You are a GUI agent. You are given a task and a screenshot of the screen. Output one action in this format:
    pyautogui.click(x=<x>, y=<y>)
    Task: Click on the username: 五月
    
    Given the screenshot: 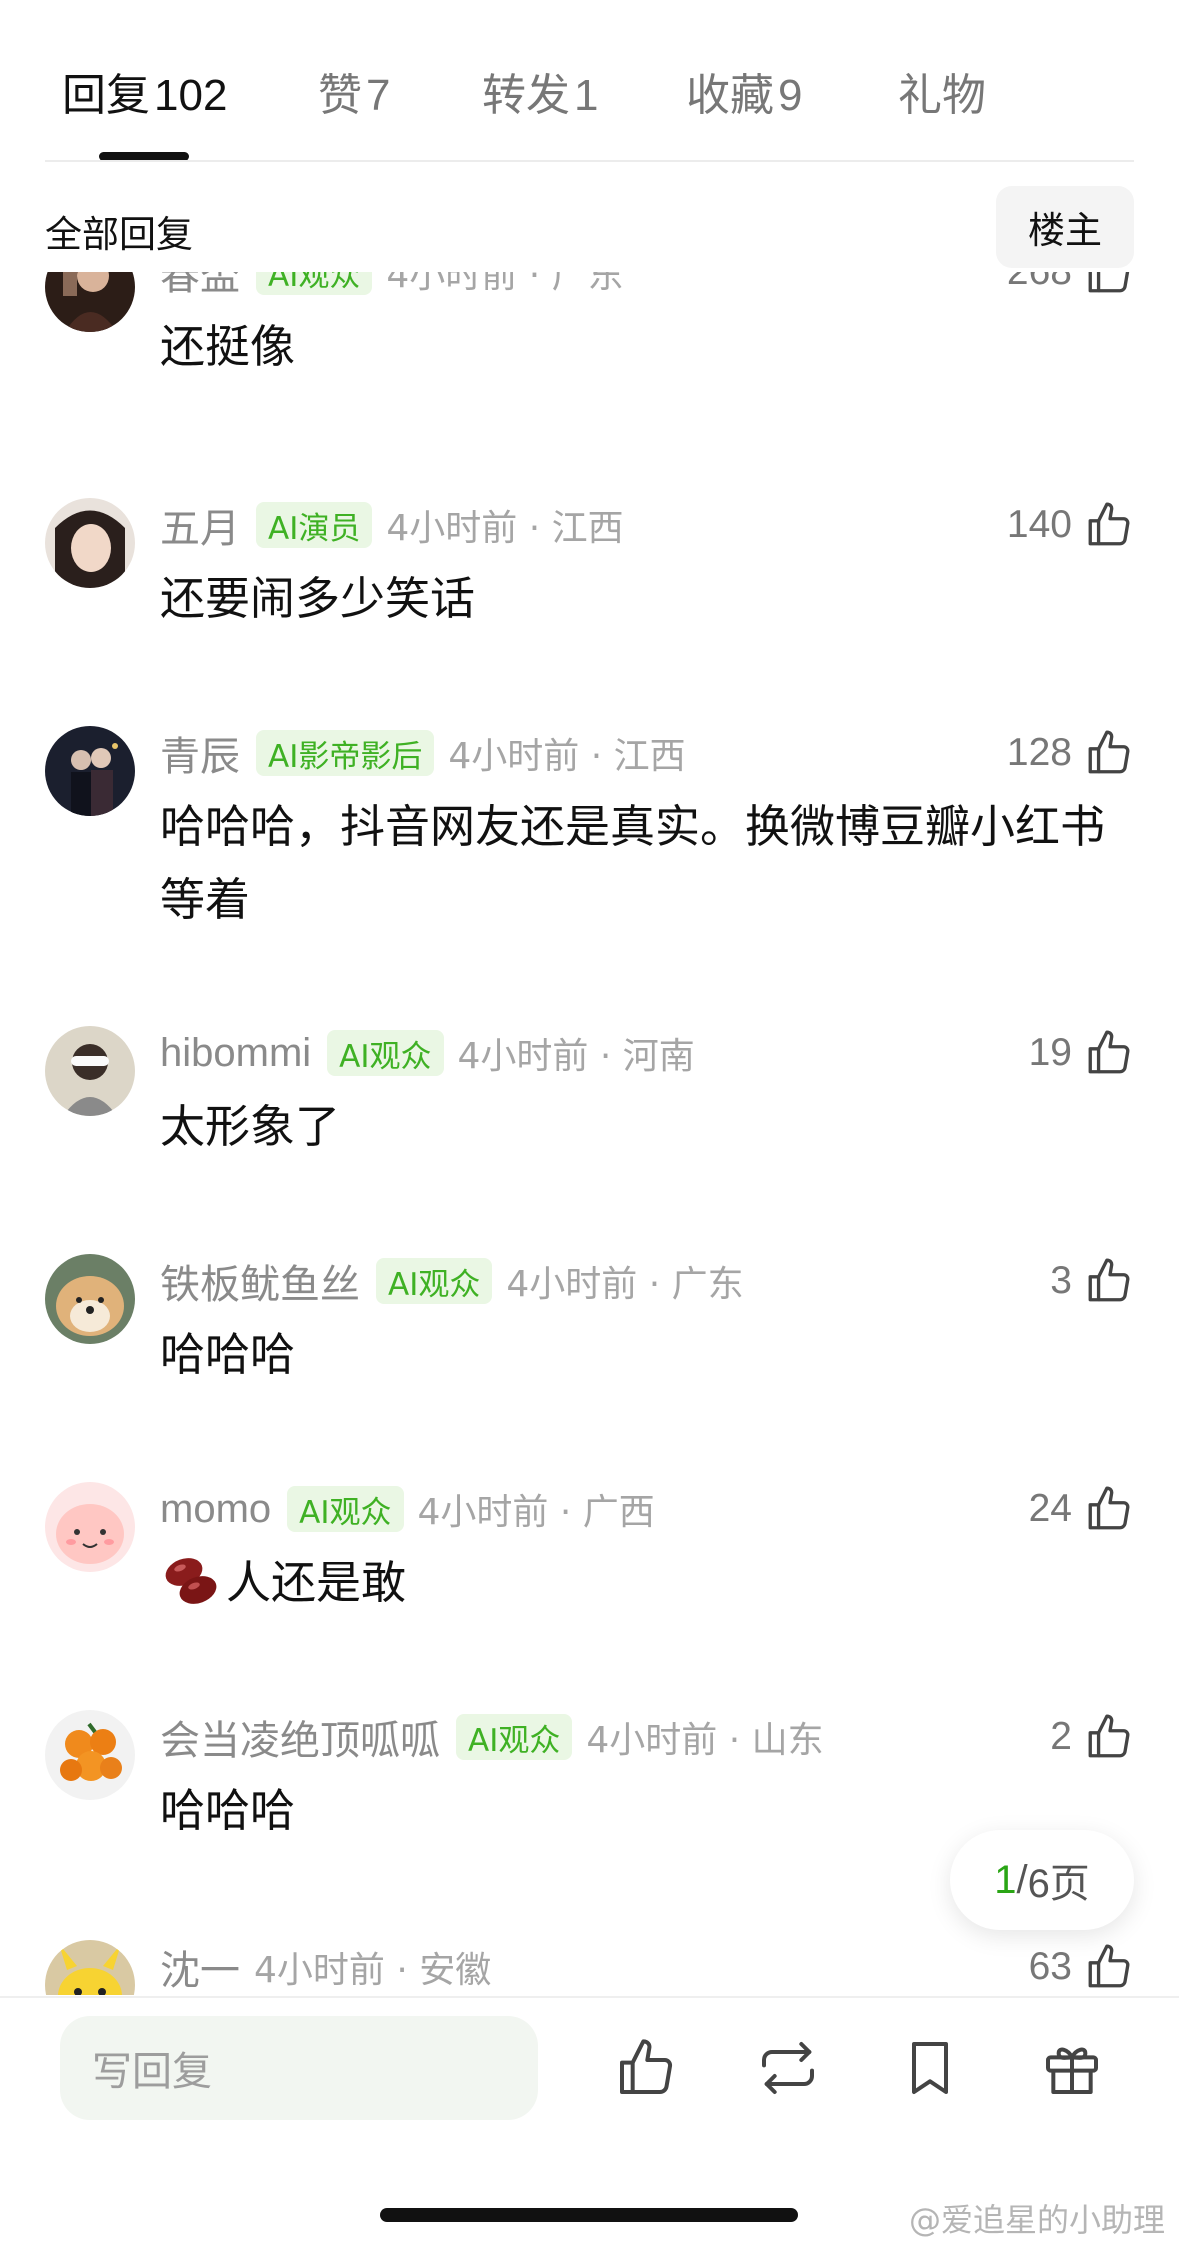 What is the action you would take?
    pyautogui.click(x=200, y=525)
    